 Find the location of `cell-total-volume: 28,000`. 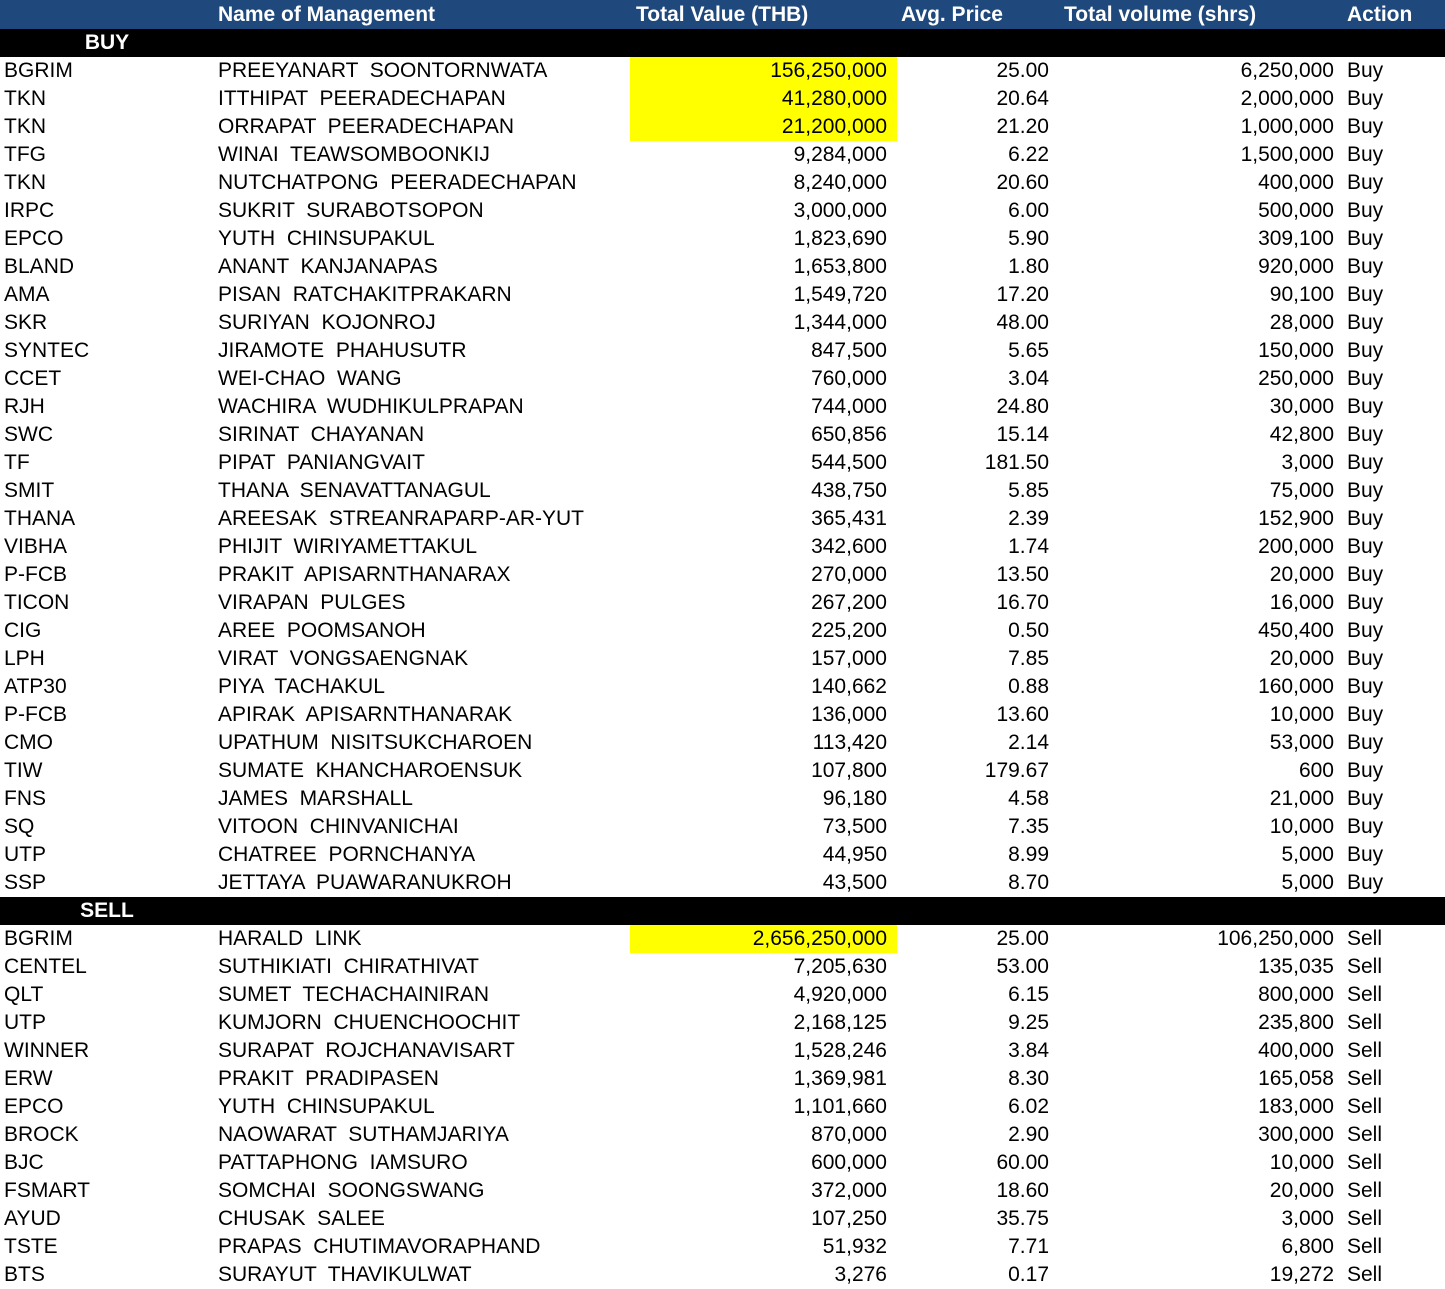

cell-total-volume: 28,000 is located at coordinates (1301, 322).